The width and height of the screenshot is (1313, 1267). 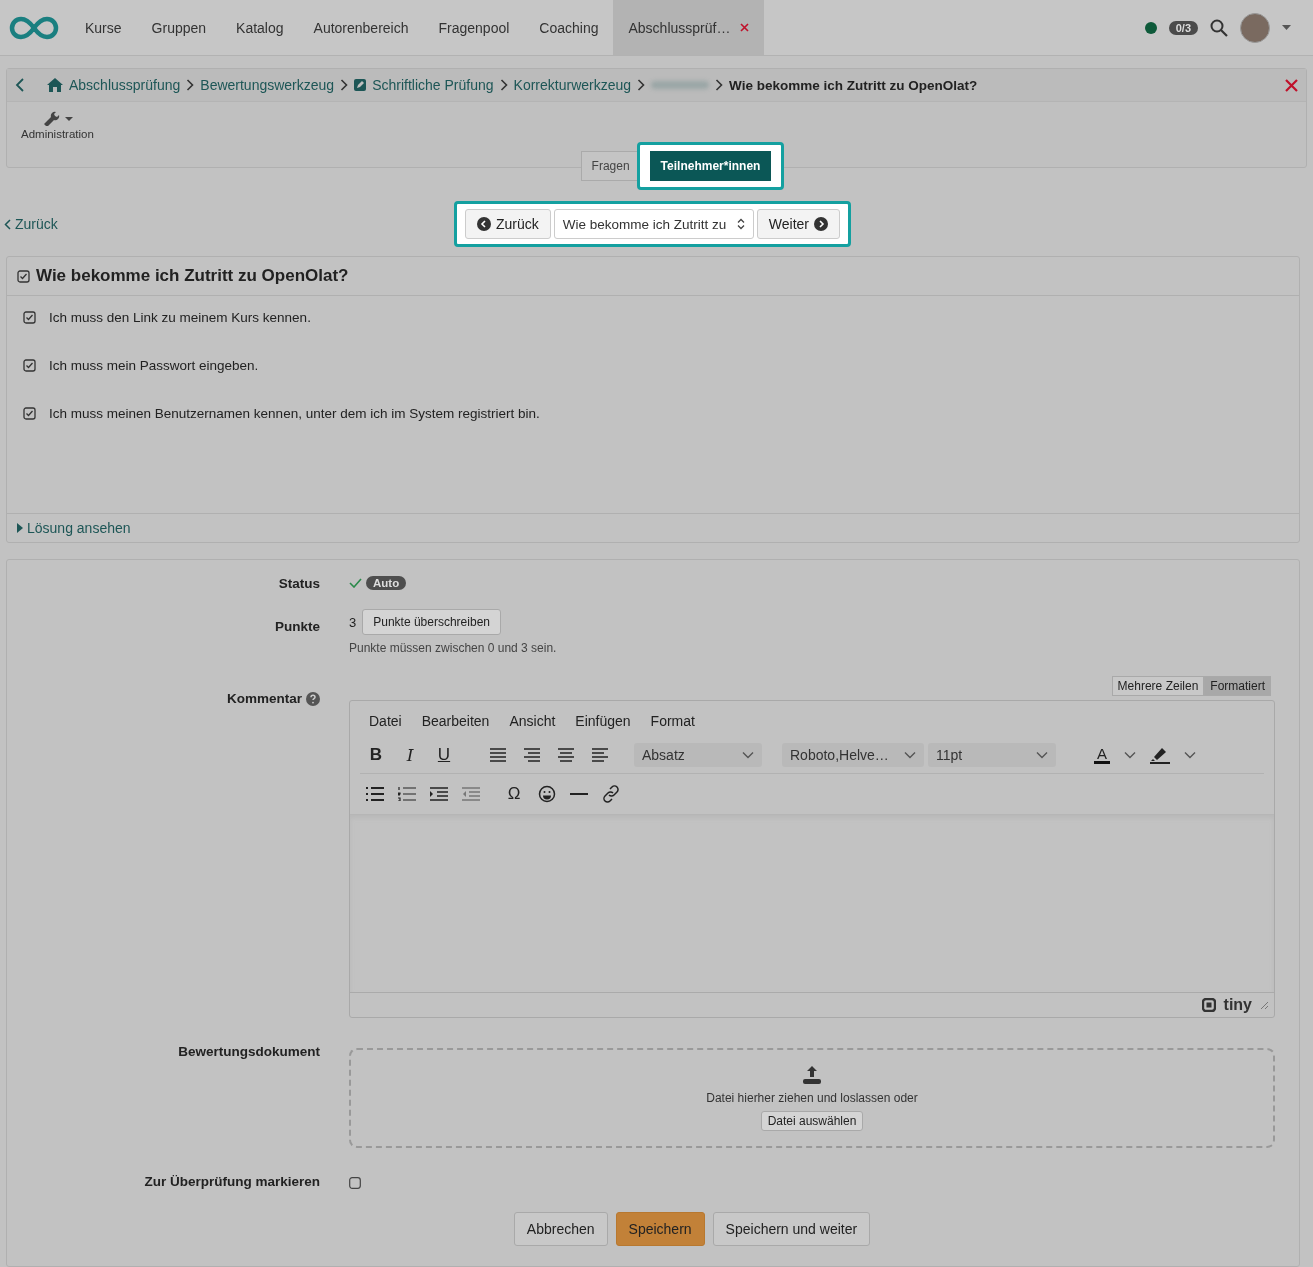 I want to click on home-icon, so click(x=55, y=85).